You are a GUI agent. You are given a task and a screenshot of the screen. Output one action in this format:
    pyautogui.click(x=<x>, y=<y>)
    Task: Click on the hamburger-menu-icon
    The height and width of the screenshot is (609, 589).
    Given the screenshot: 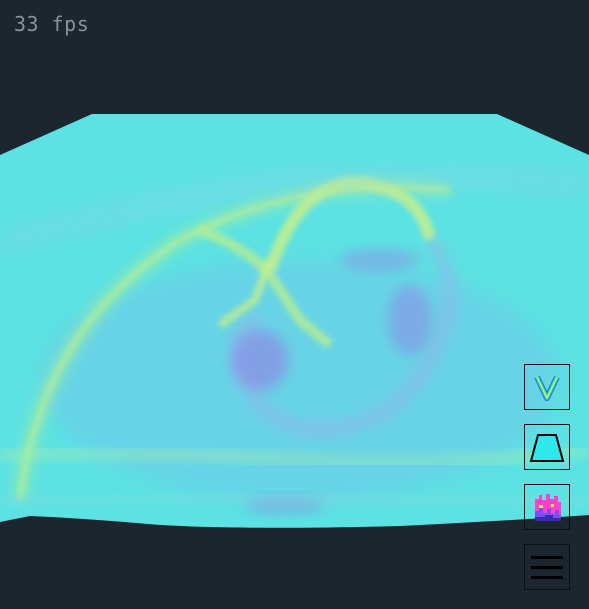 What is the action you would take?
    pyautogui.click(x=547, y=567)
    